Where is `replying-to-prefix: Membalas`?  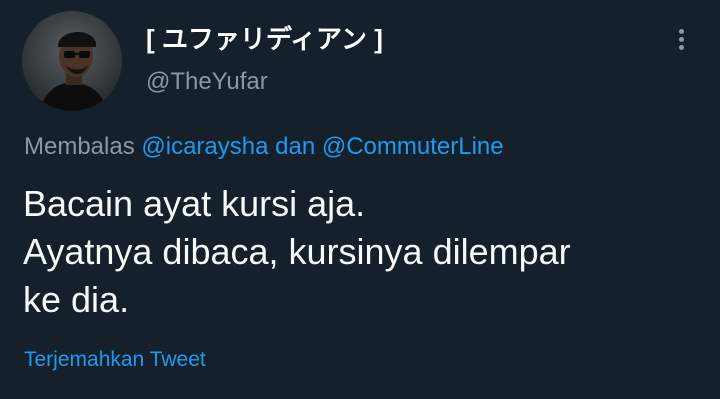 replying-to-prefix: Membalas is located at coordinates (79, 146).